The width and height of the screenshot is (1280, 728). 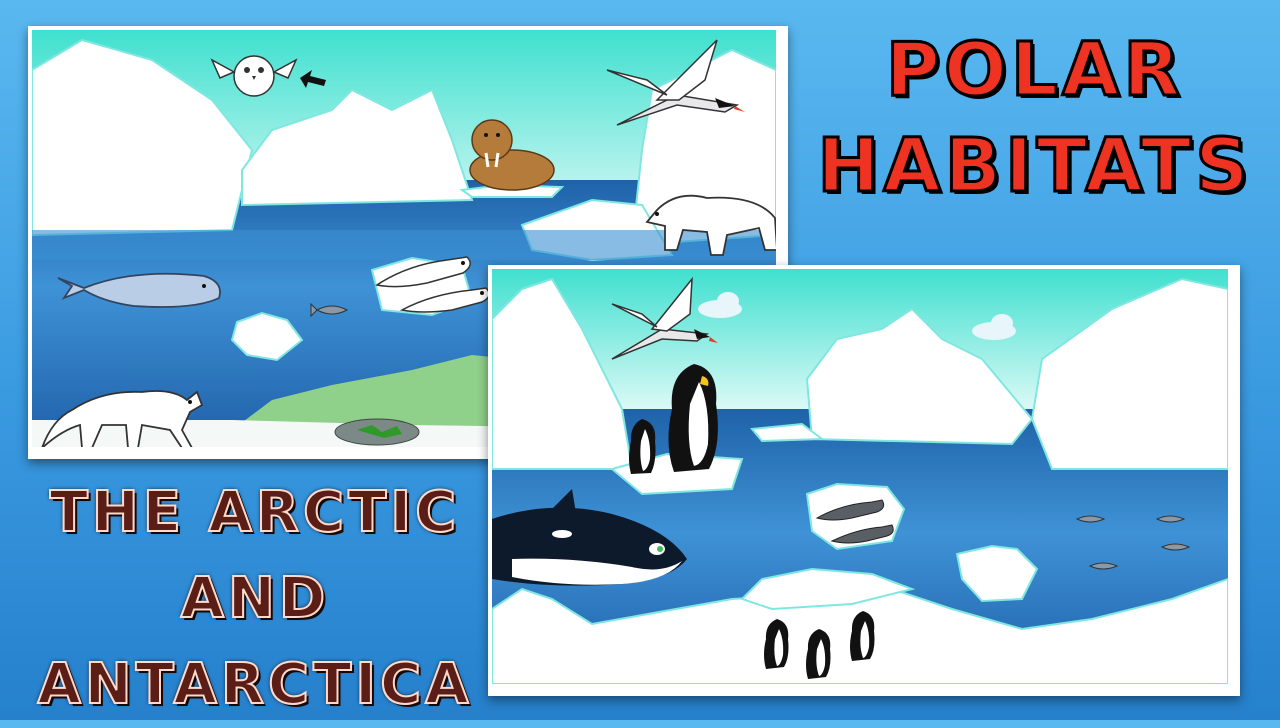 I want to click on subtitle: THE ARCTIC AND ANTARCTICA, so click(x=255, y=599).